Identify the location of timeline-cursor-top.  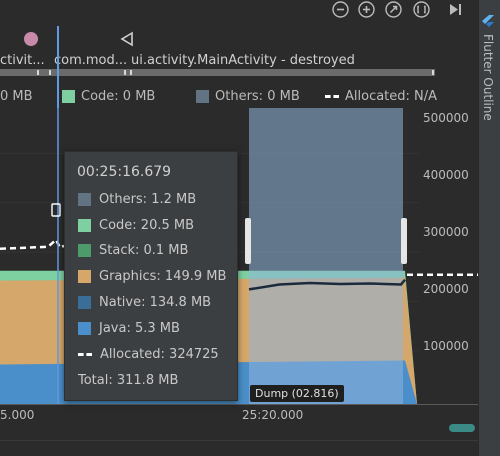
(58, 67).